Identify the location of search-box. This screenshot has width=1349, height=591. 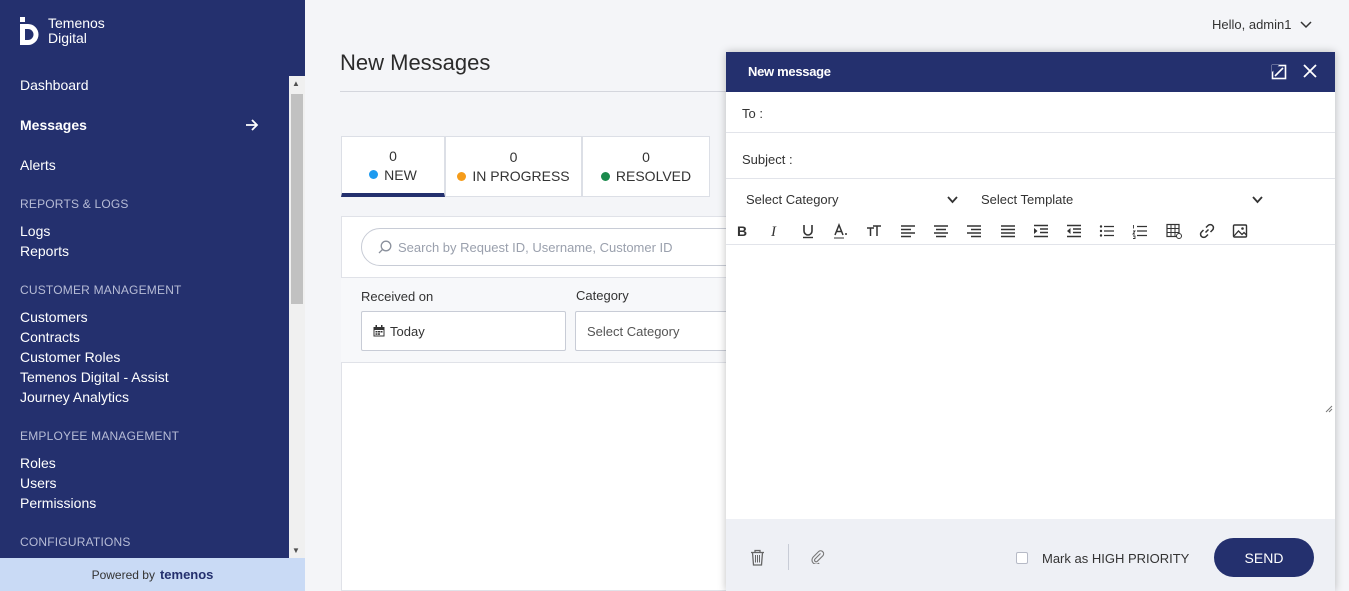
(561, 247).